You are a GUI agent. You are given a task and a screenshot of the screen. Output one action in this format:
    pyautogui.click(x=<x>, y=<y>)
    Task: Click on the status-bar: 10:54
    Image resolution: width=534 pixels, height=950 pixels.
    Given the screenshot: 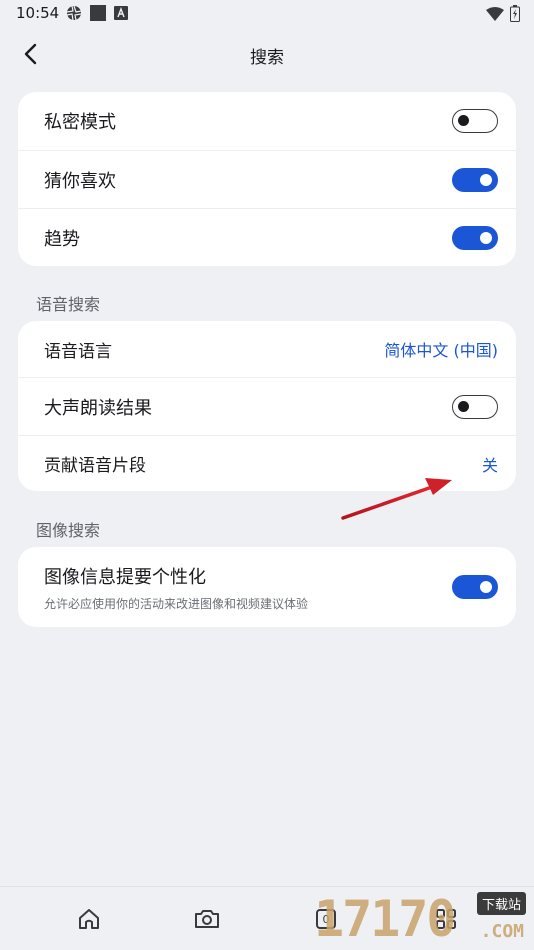 What is the action you would take?
    pyautogui.click(x=267, y=14)
    